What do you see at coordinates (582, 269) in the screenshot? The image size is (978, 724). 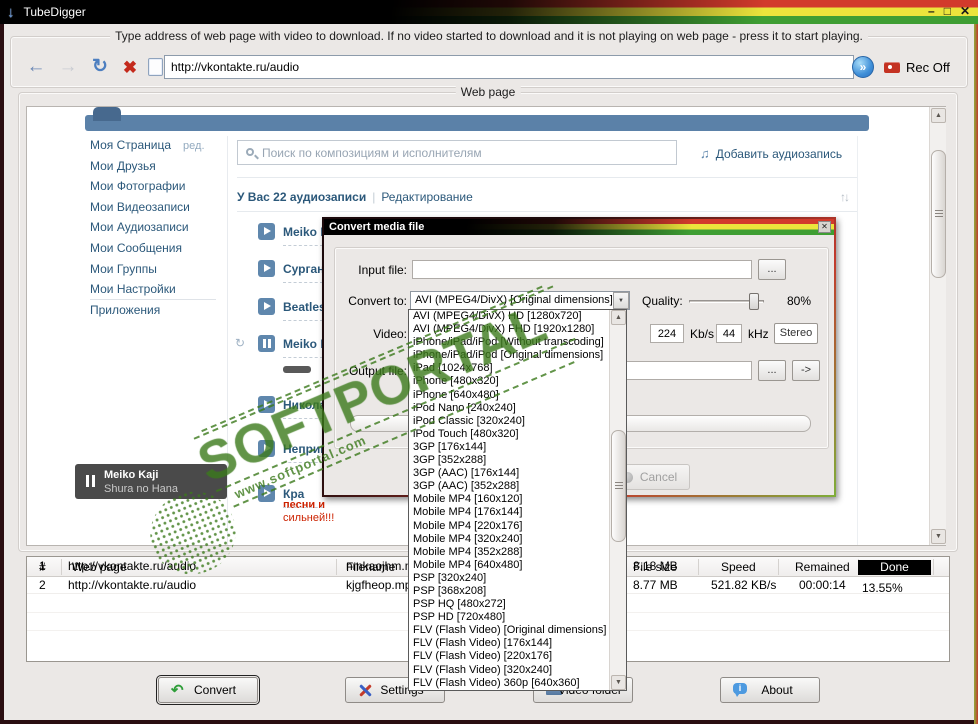 I see `input-file-field` at bounding box center [582, 269].